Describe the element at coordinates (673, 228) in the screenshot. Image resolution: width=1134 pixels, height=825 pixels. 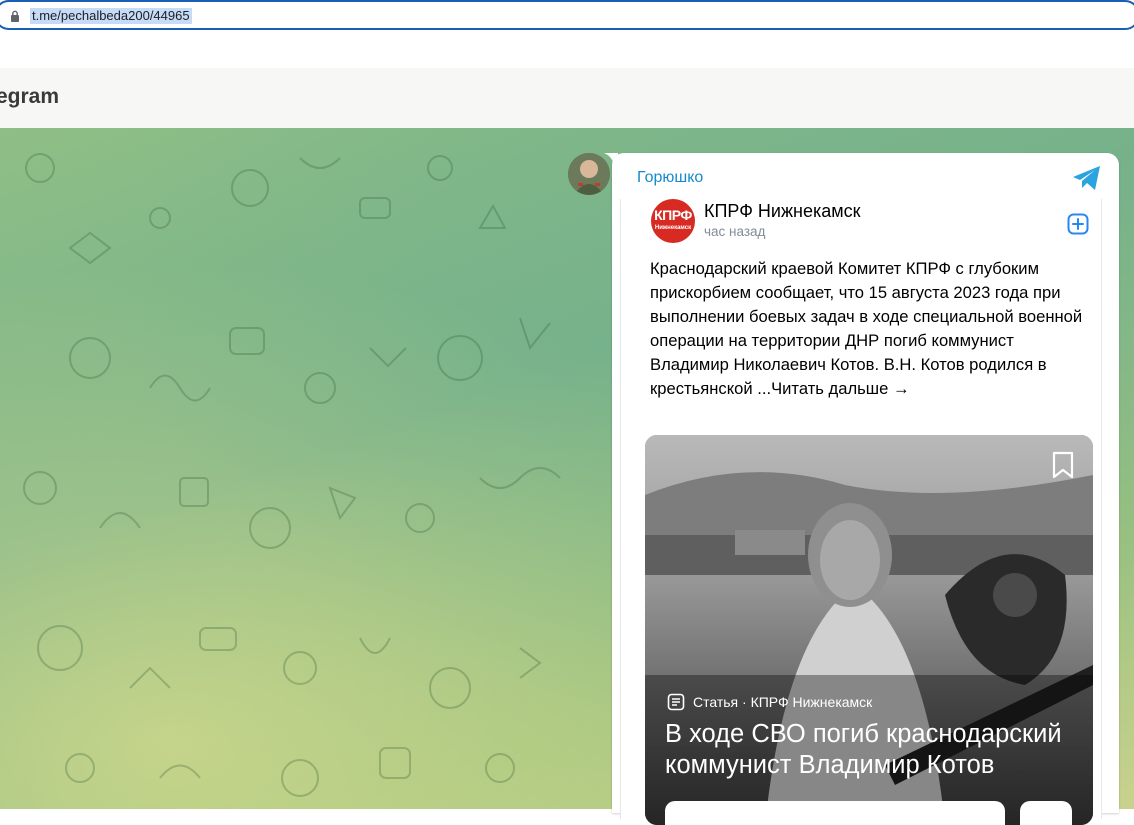
I see `logo-text-bottom: Нижнекамск` at that location.